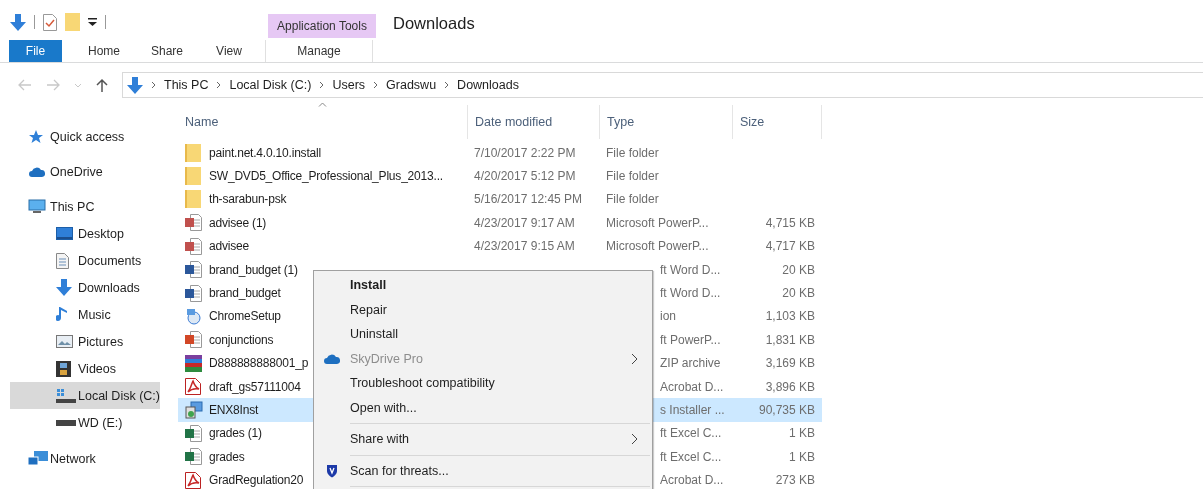 This screenshot has height=489, width=1203. Describe the element at coordinates (256, 480) in the screenshot. I see `file-name: GradRegulation20` at that location.